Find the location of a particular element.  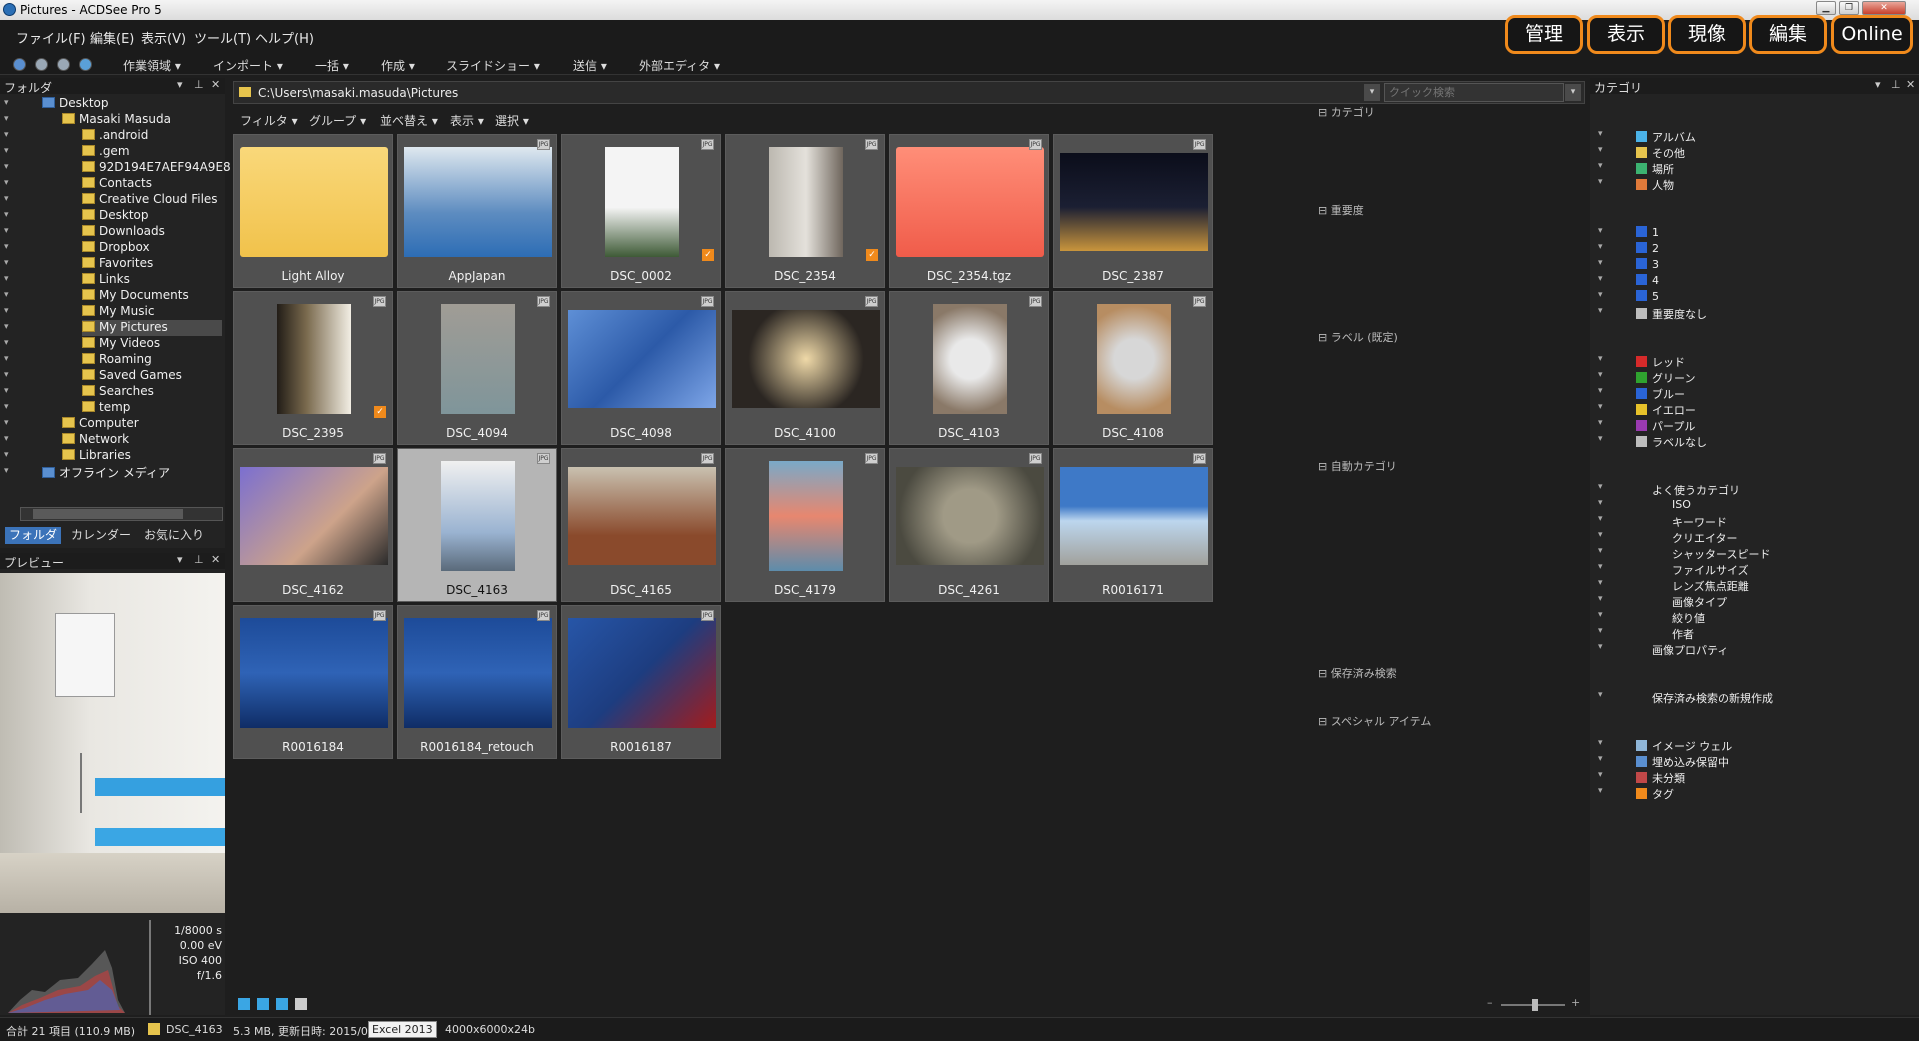

category-item: タグ is located at coordinates (1655, 793).